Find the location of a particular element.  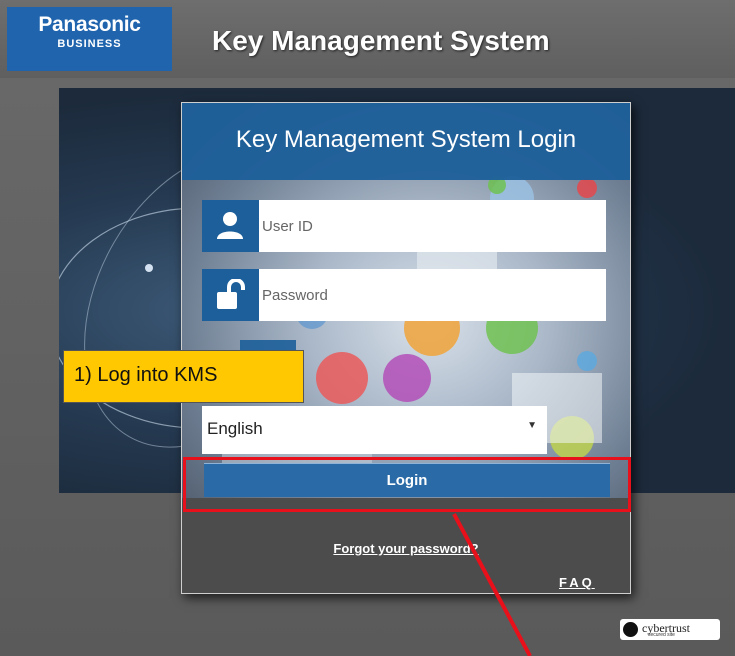

login-highlight-box is located at coordinates (407, 484).